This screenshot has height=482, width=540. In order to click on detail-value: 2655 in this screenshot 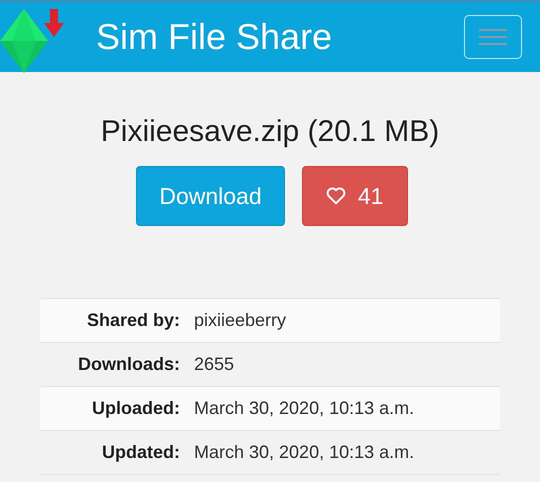, I will do `click(214, 364)`.